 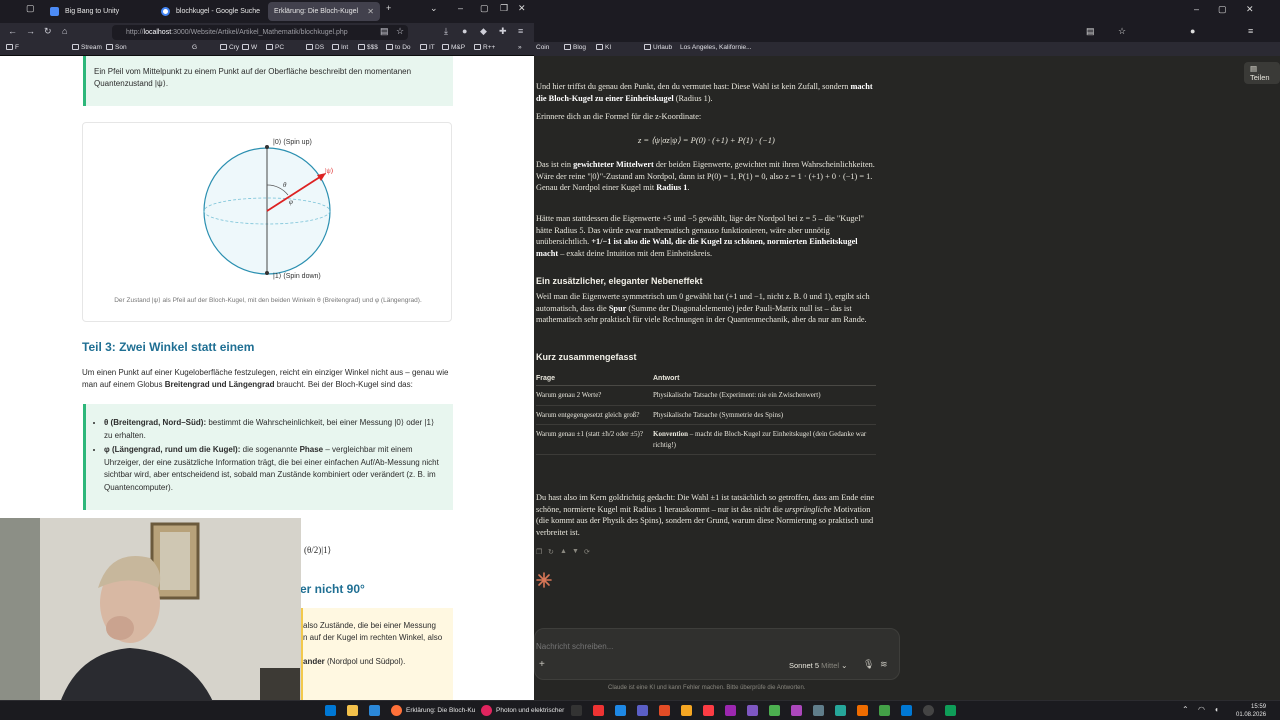 What do you see at coordinates (542, 47) in the screenshot?
I see `bookmark-folder: Coin` at bounding box center [542, 47].